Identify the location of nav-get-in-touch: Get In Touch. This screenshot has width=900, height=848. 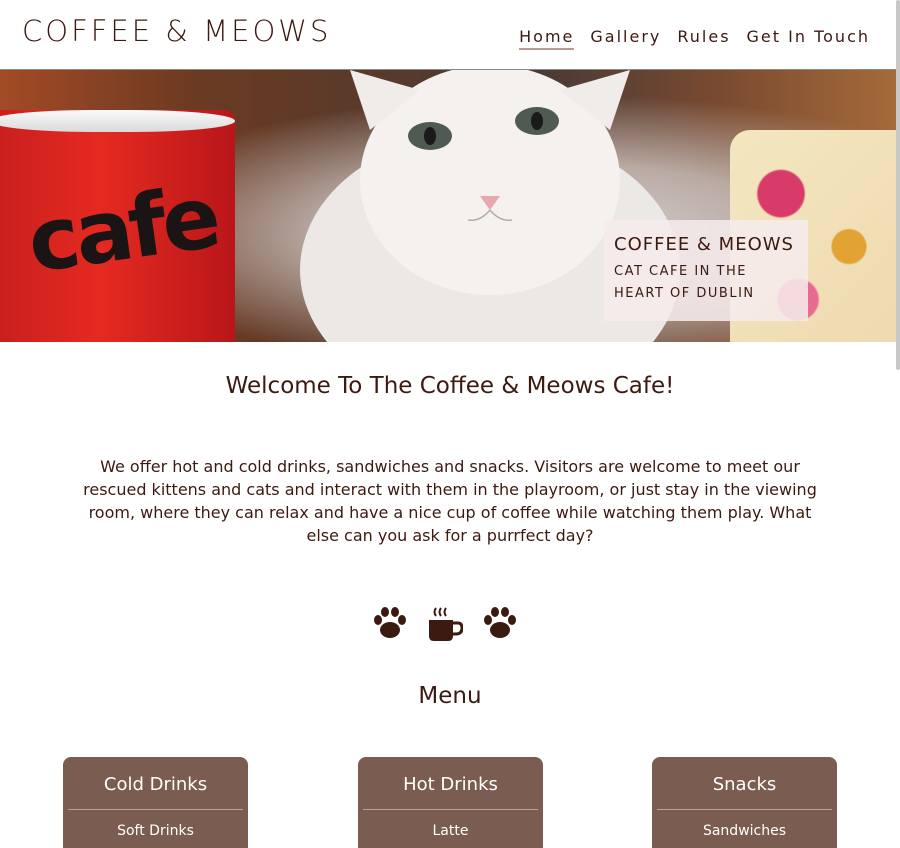
(808, 38).